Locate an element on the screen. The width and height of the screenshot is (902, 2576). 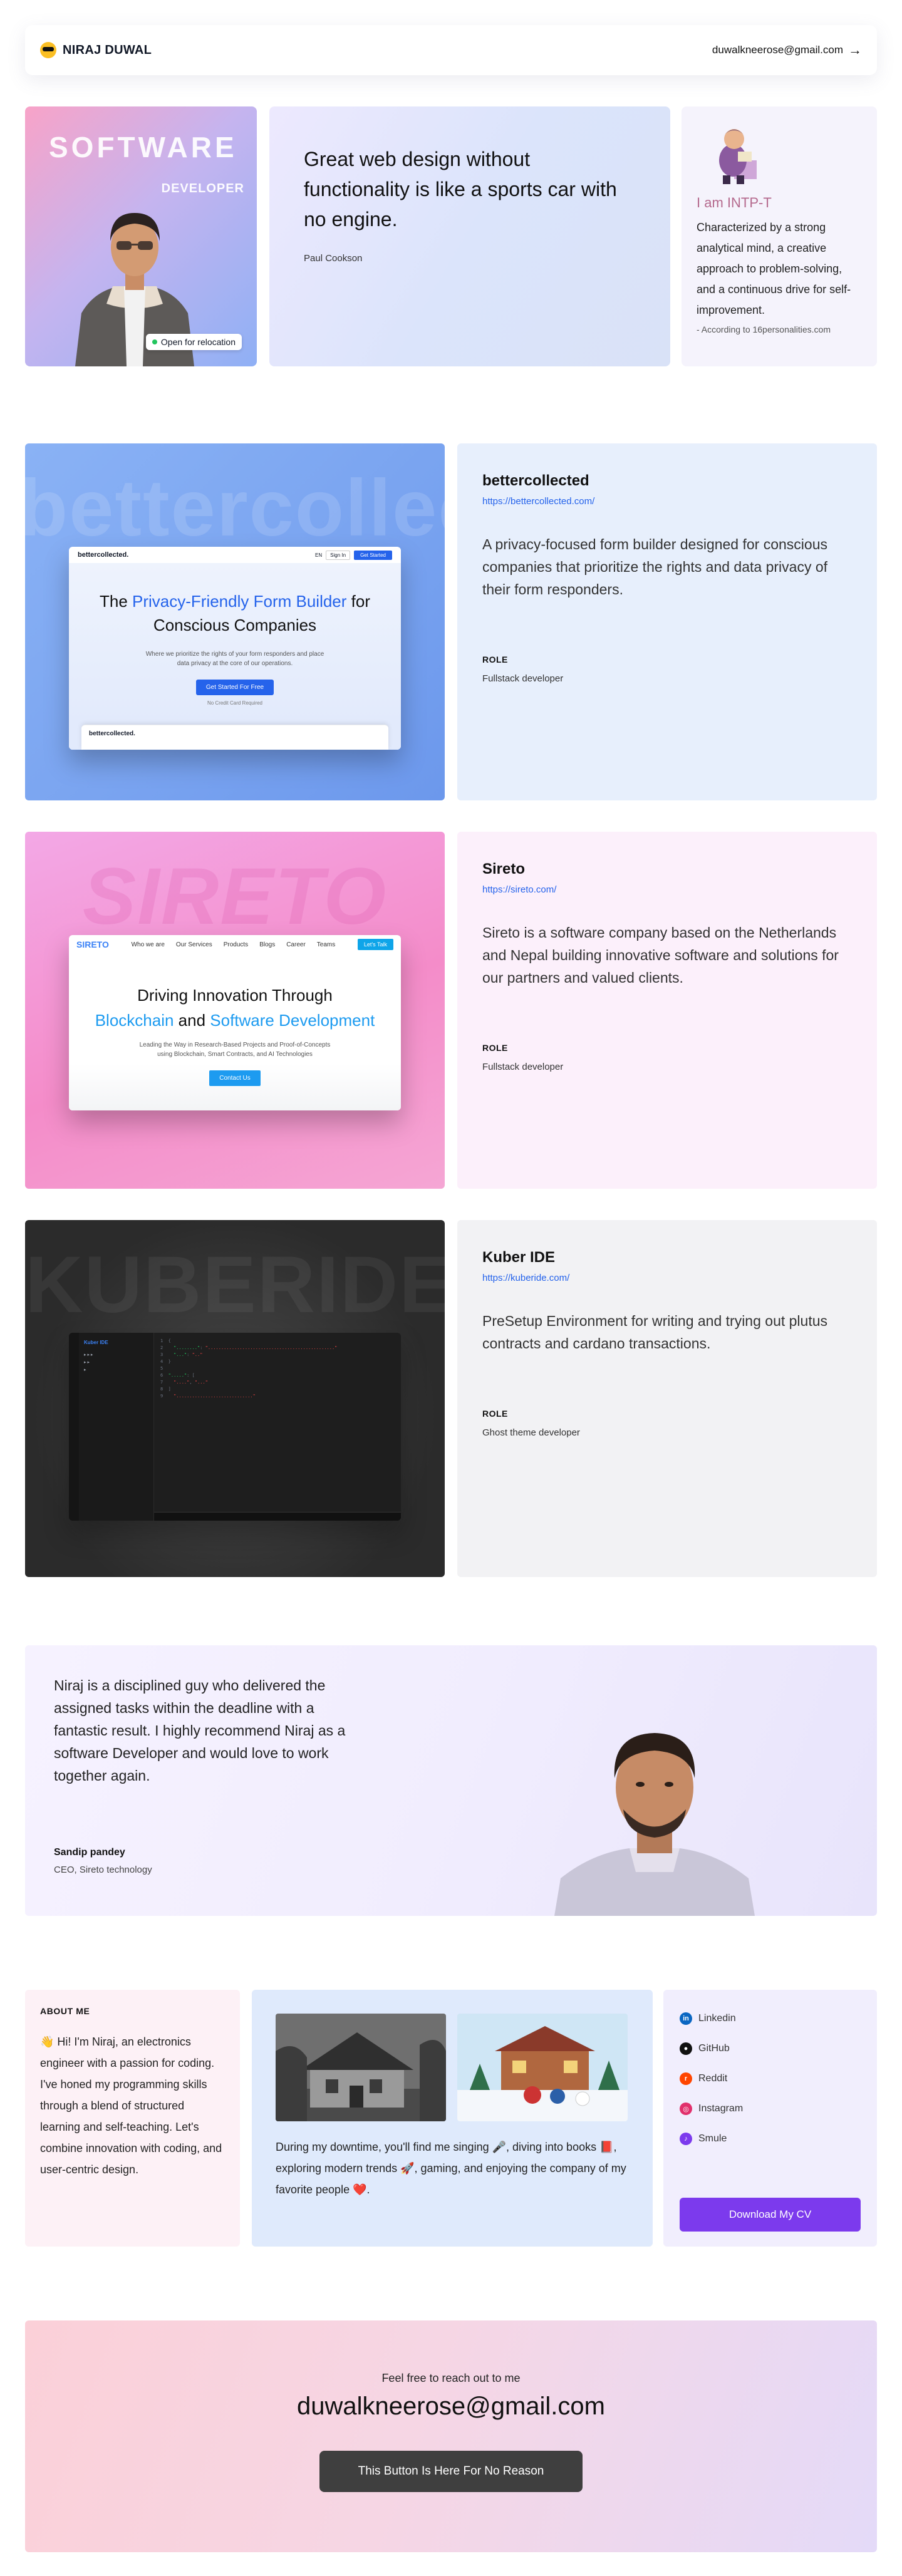
mock-nav-right: EN Sign In Get Started is located at coordinates (353, 555).